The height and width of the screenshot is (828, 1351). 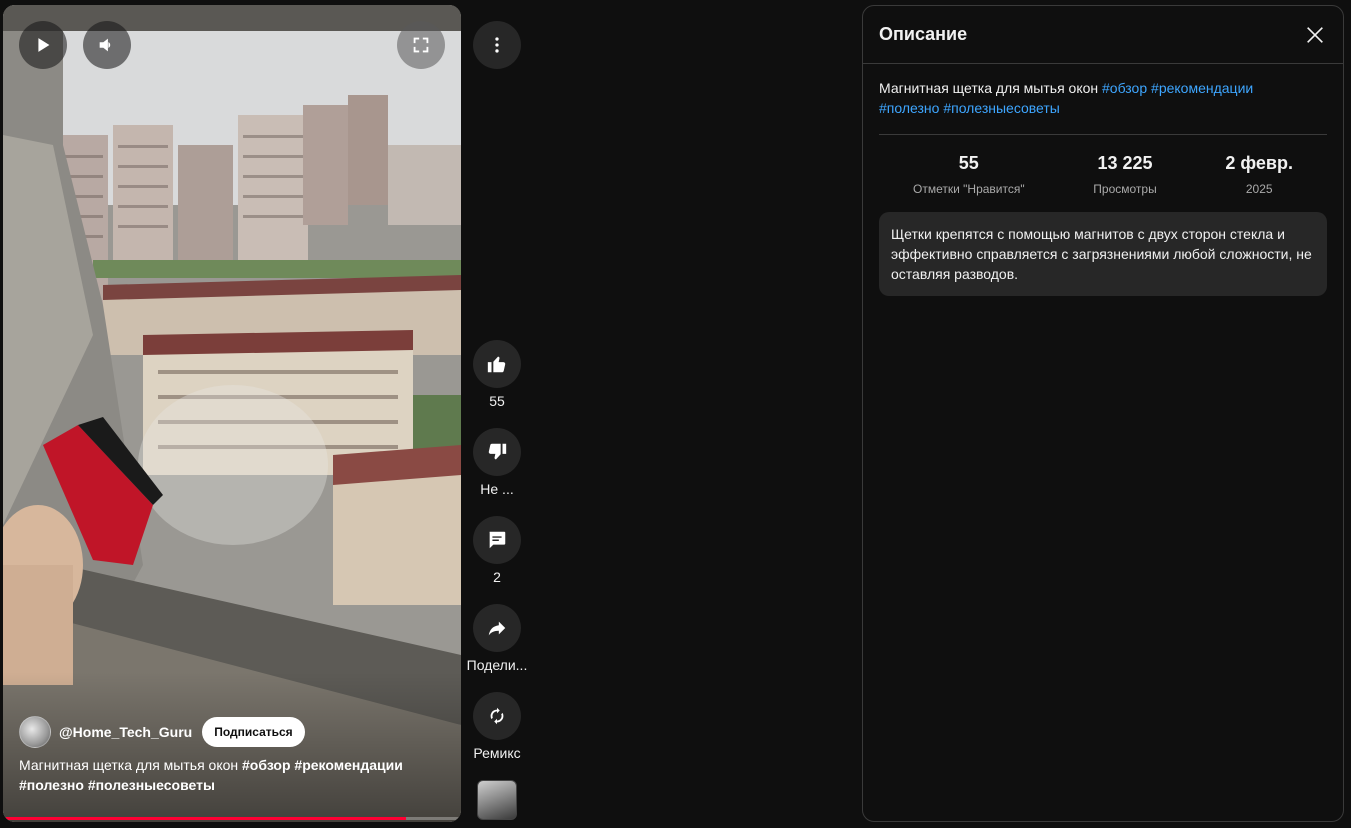 What do you see at coordinates (497, 401) in the screenshot?
I see `like-count: 55` at bounding box center [497, 401].